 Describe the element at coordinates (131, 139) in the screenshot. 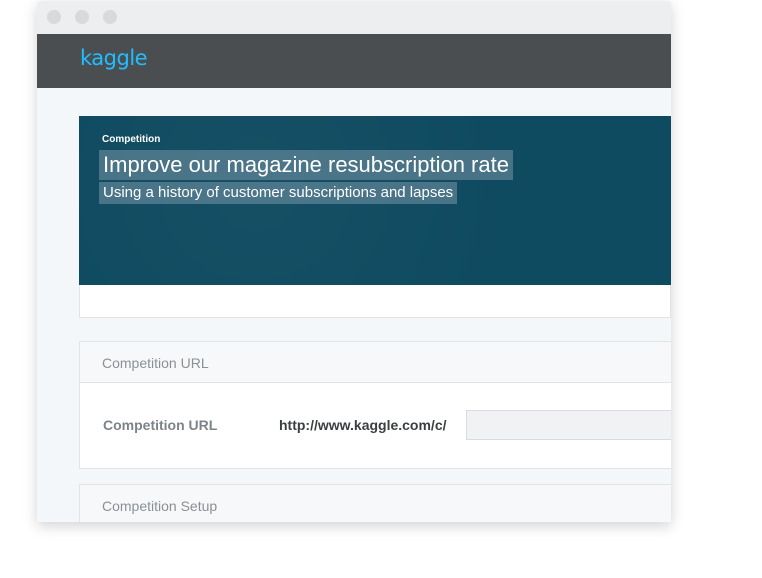

I see `hero-label: Competition` at that location.